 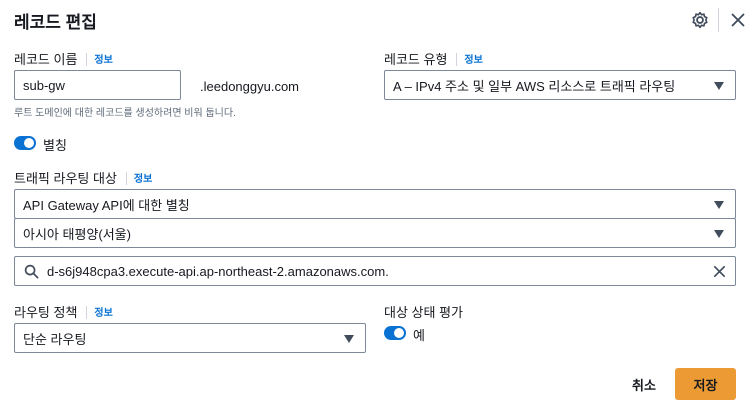 What do you see at coordinates (419, 335) in the screenshot?
I see `health-toggle-label: 예` at bounding box center [419, 335].